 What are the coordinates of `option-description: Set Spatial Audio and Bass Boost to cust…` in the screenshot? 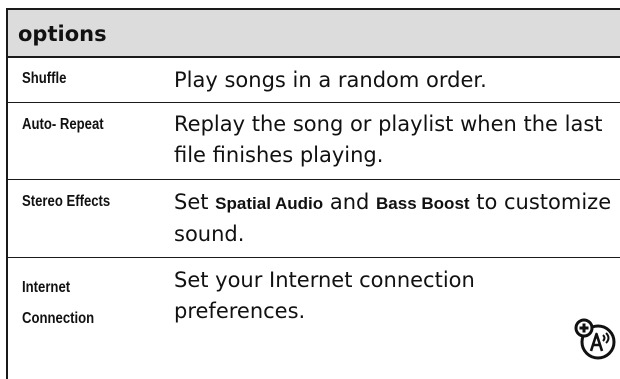 It's located at (394, 218).